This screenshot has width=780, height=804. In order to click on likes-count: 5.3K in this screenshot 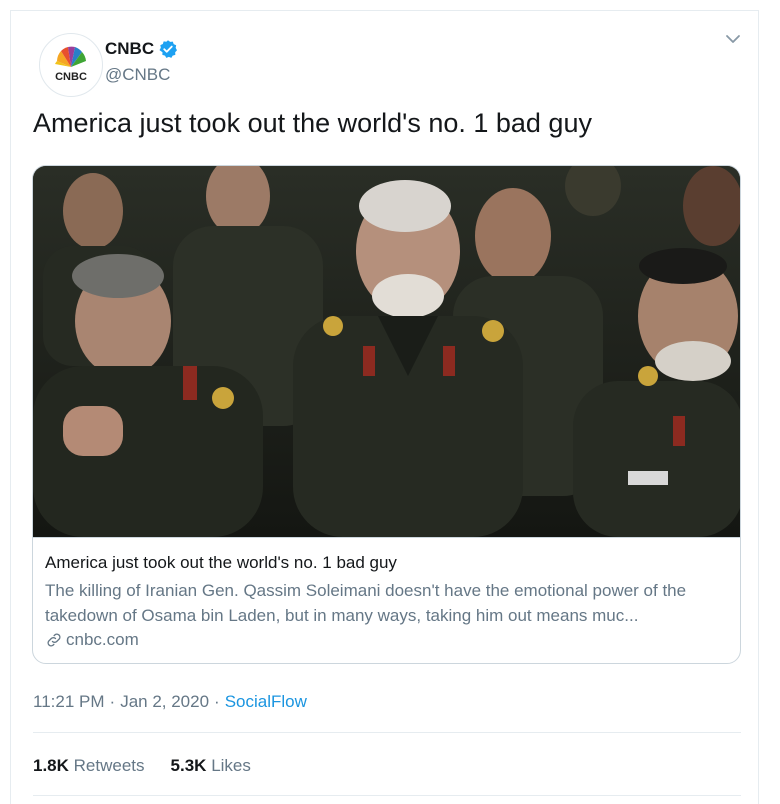, I will do `click(188, 765)`.